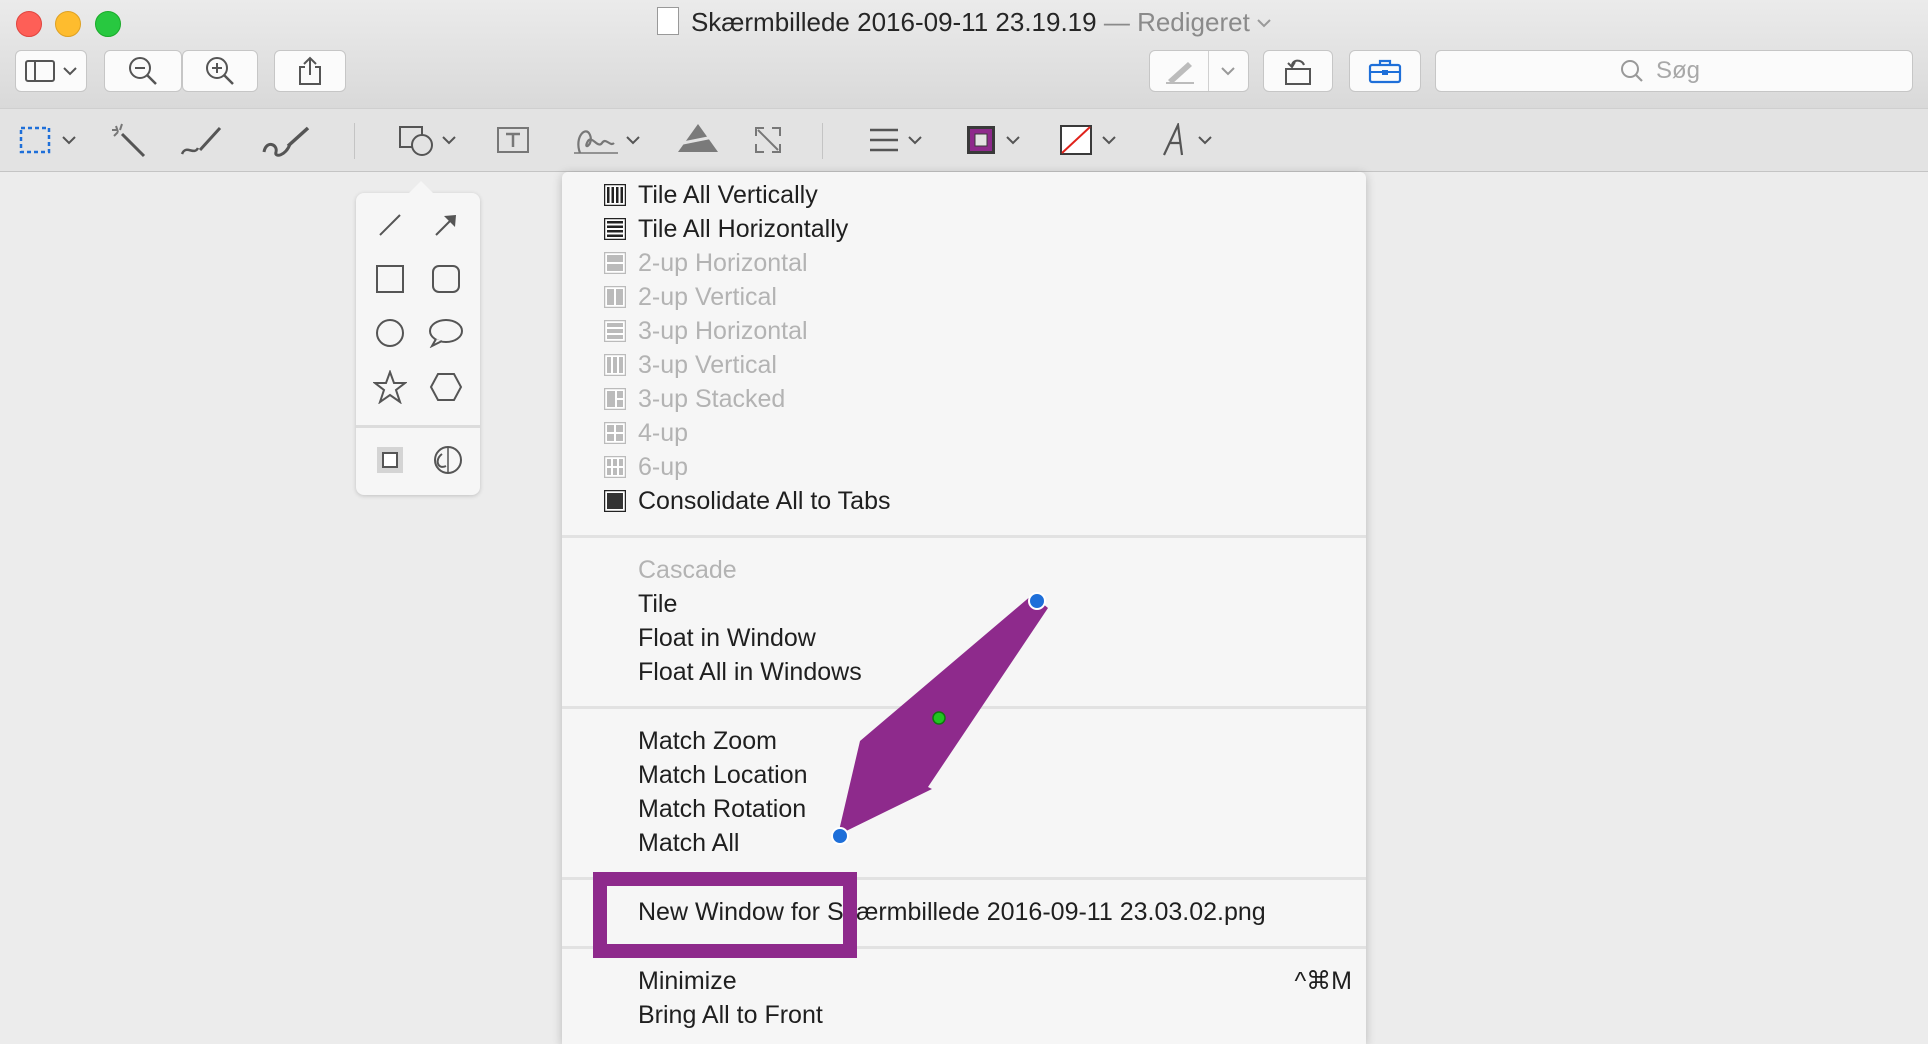 The height and width of the screenshot is (1044, 1928). Describe the element at coordinates (981, 140) in the screenshot. I see `border-color-icon` at that location.